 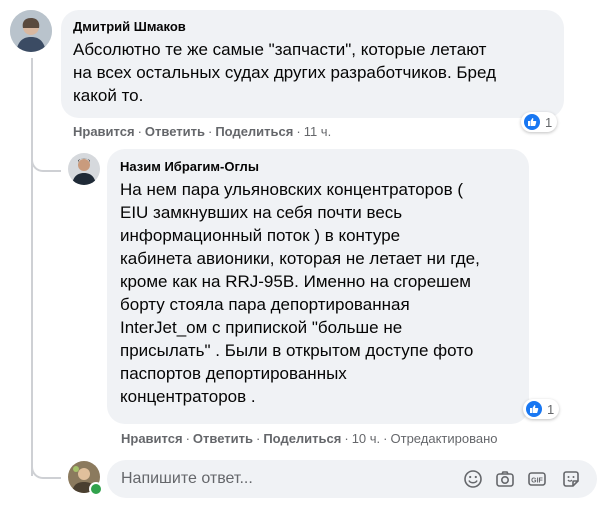 What do you see at coordinates (366, 438) in the screenshot?
I see `comment-timestamp: 10 ч.` at bounding box center [366, 438].